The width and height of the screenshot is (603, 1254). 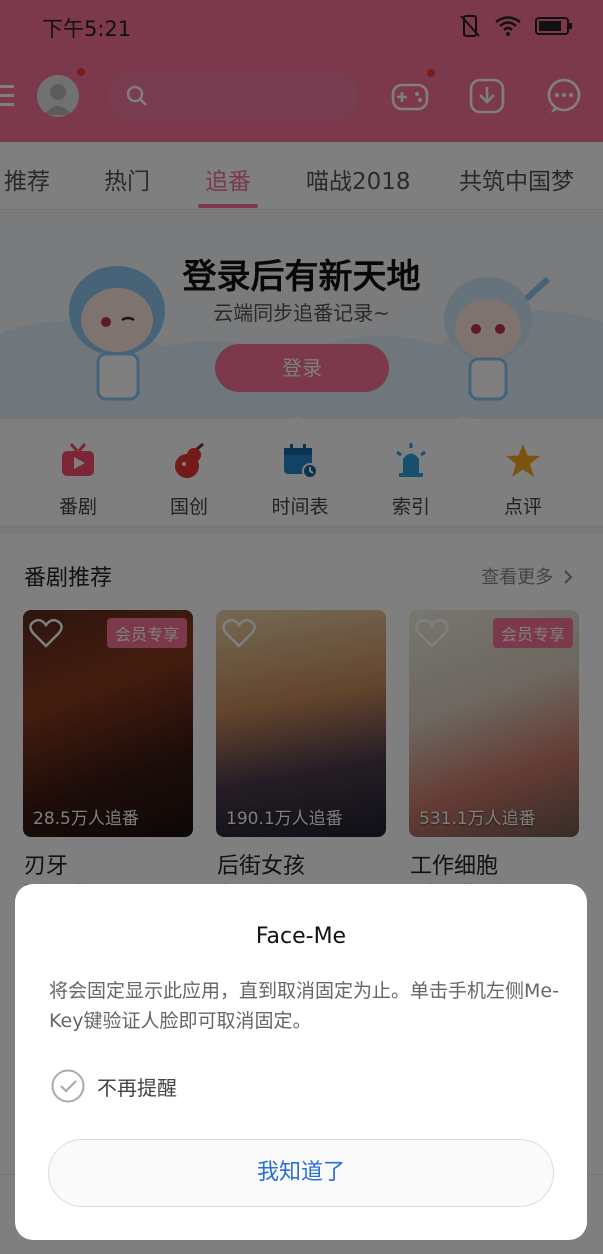 What do you see at coordinates (137, 1087) in the screenshot?
I see `dont-remind-label: 不再提醒` at bounding box center [137, 1087].